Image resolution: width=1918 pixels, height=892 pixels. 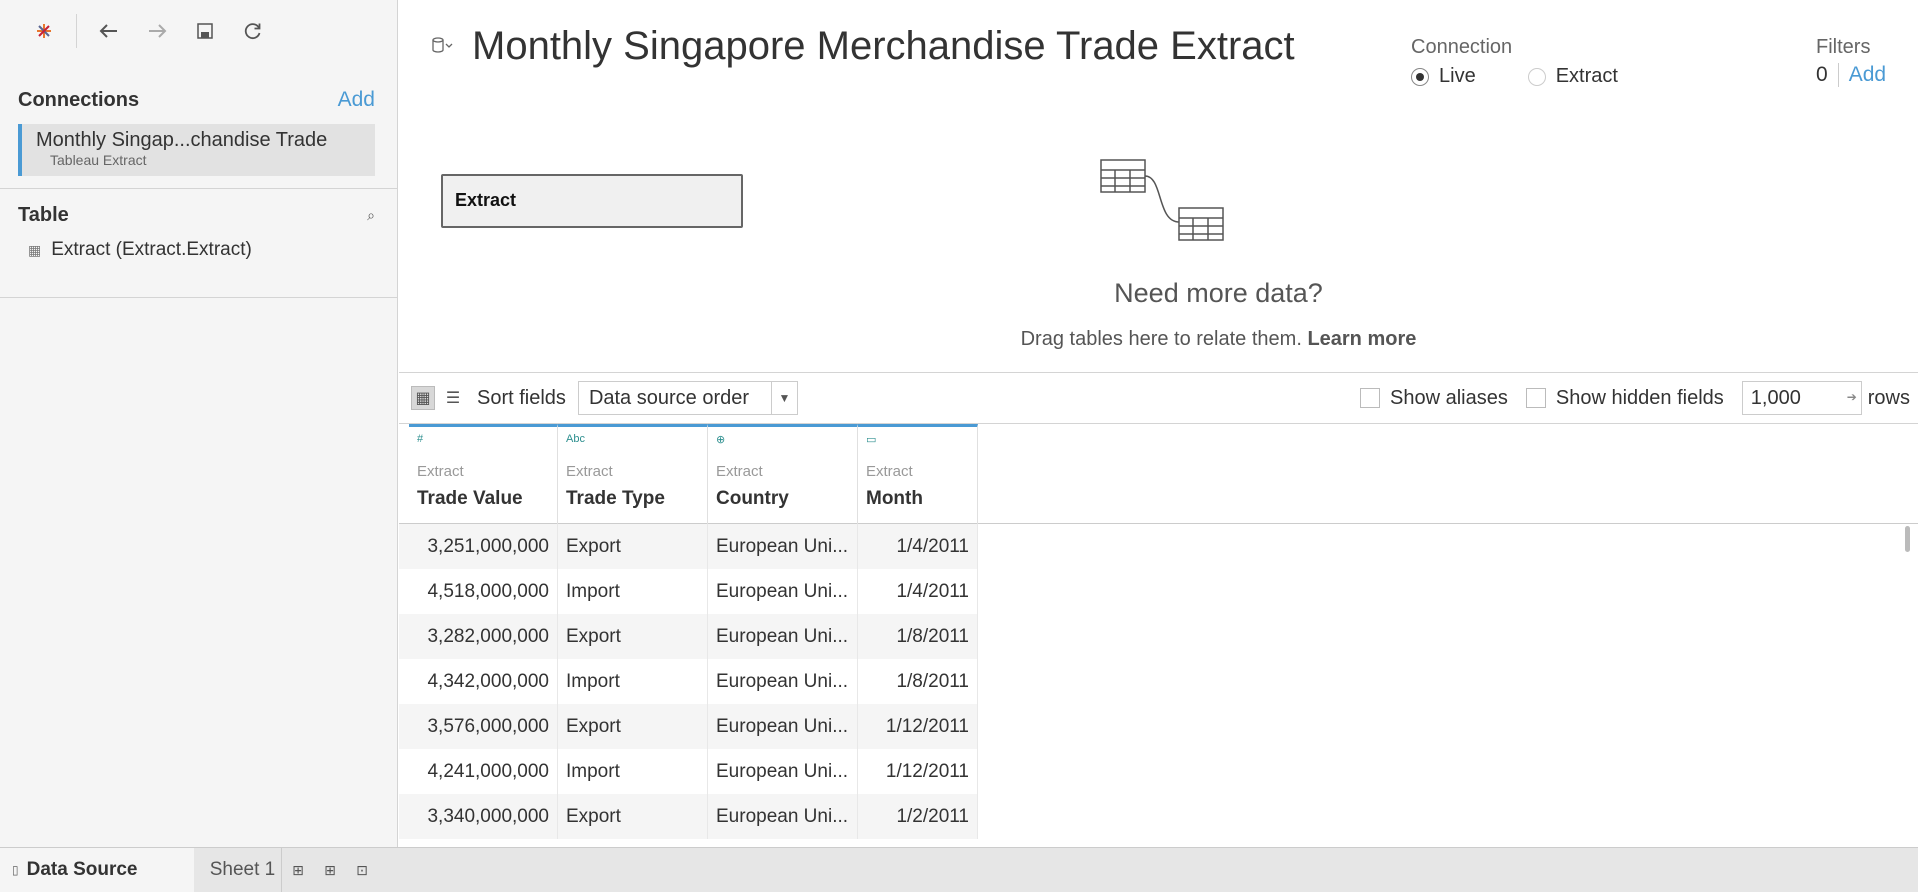 What do you see at coordinates (483, 816) in the screenshot?
I see `table-cell: 3,340,000,000` at bounding box center [483, 816].